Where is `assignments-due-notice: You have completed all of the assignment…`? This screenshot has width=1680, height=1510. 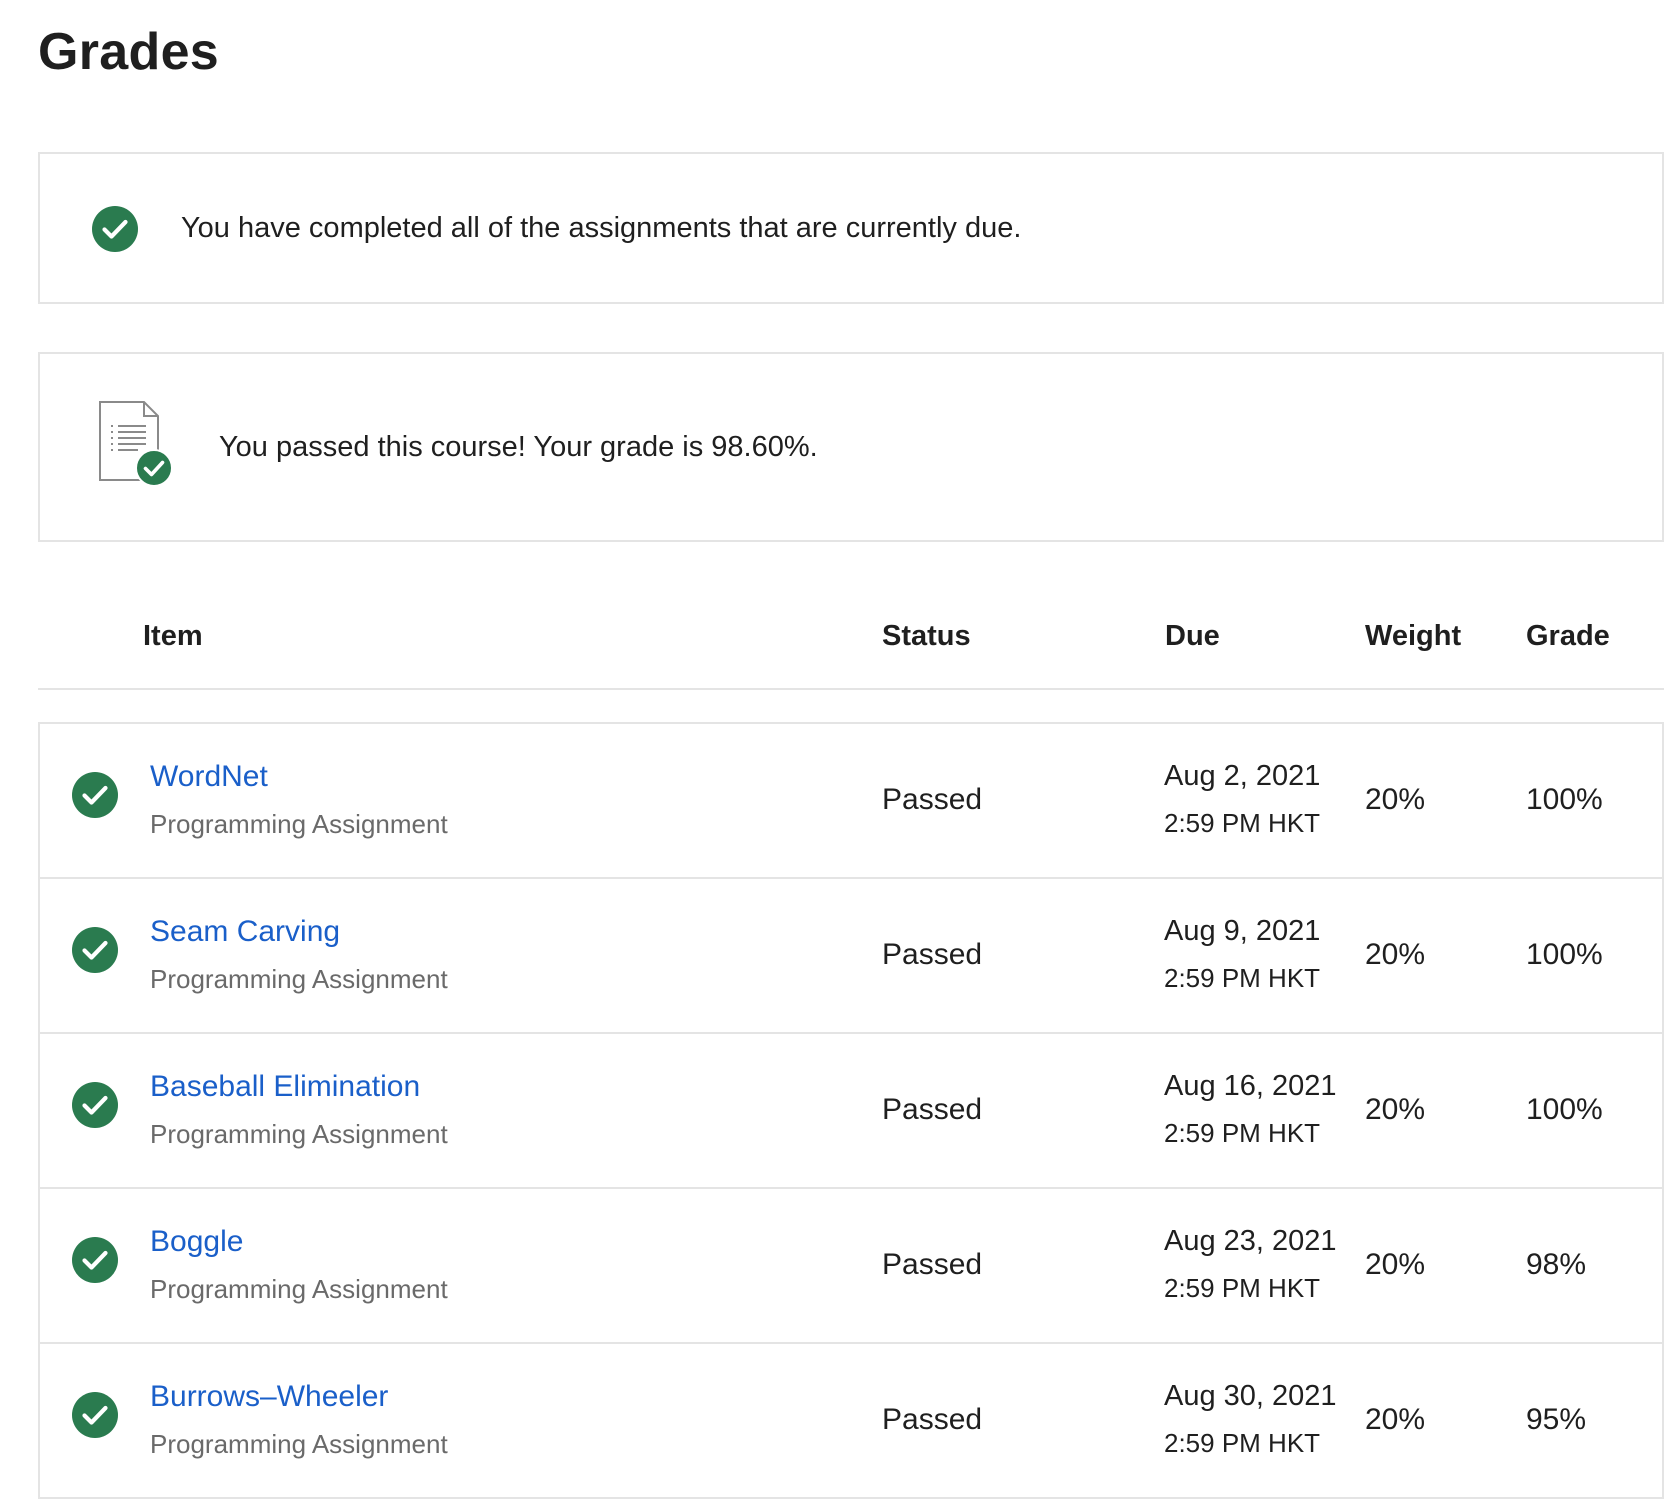
assignments-due-notice: You have completed all of the assignment… is located at coordinates (851, 228).